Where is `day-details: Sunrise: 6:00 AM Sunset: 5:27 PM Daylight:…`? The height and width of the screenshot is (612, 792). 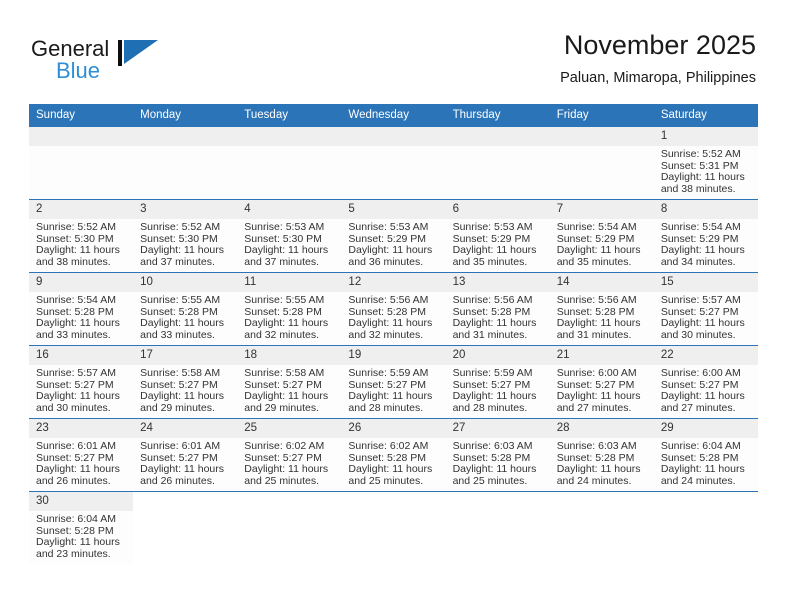 day-details: Sunrise: 6:00 AM Sunset: 5:27 PM Daylight:… is located at coordinates (602, 389).